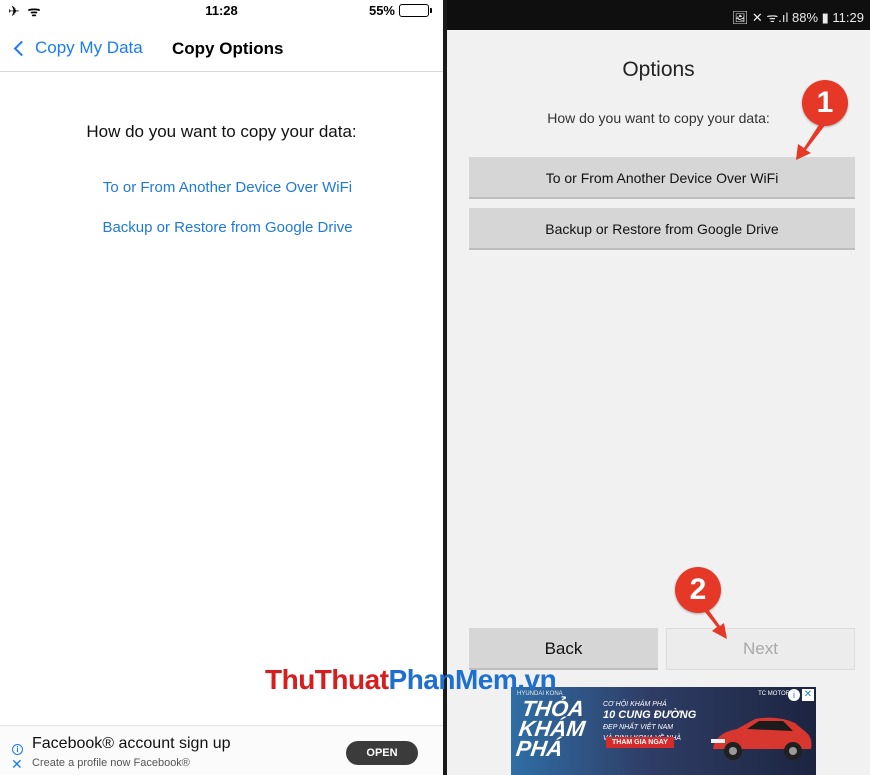 The height and width of the screenshot is (775, 870). I want to click on ios-option-wifi-link: To or From Another Device Over WiFi, so click(227, 187).